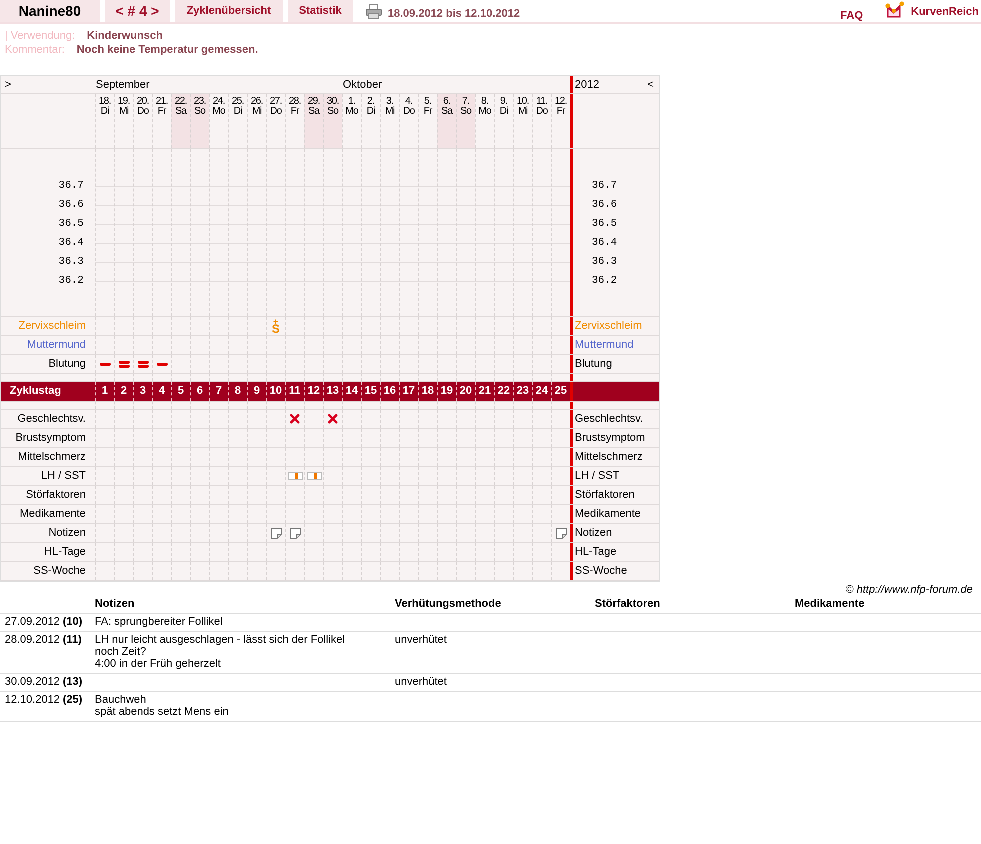 The height and width of the screenshot is (844, 981). I want to click on temperature-tick: 36.3, so click(605, 262).